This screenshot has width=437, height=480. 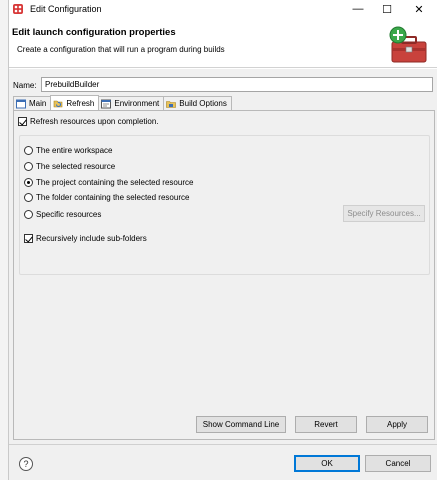 What do you see at coordinates (223, 9) in the screenshot?
I see `title-bar: Edit Configuration — ☐ ✕` at bounding box center [223, 9].